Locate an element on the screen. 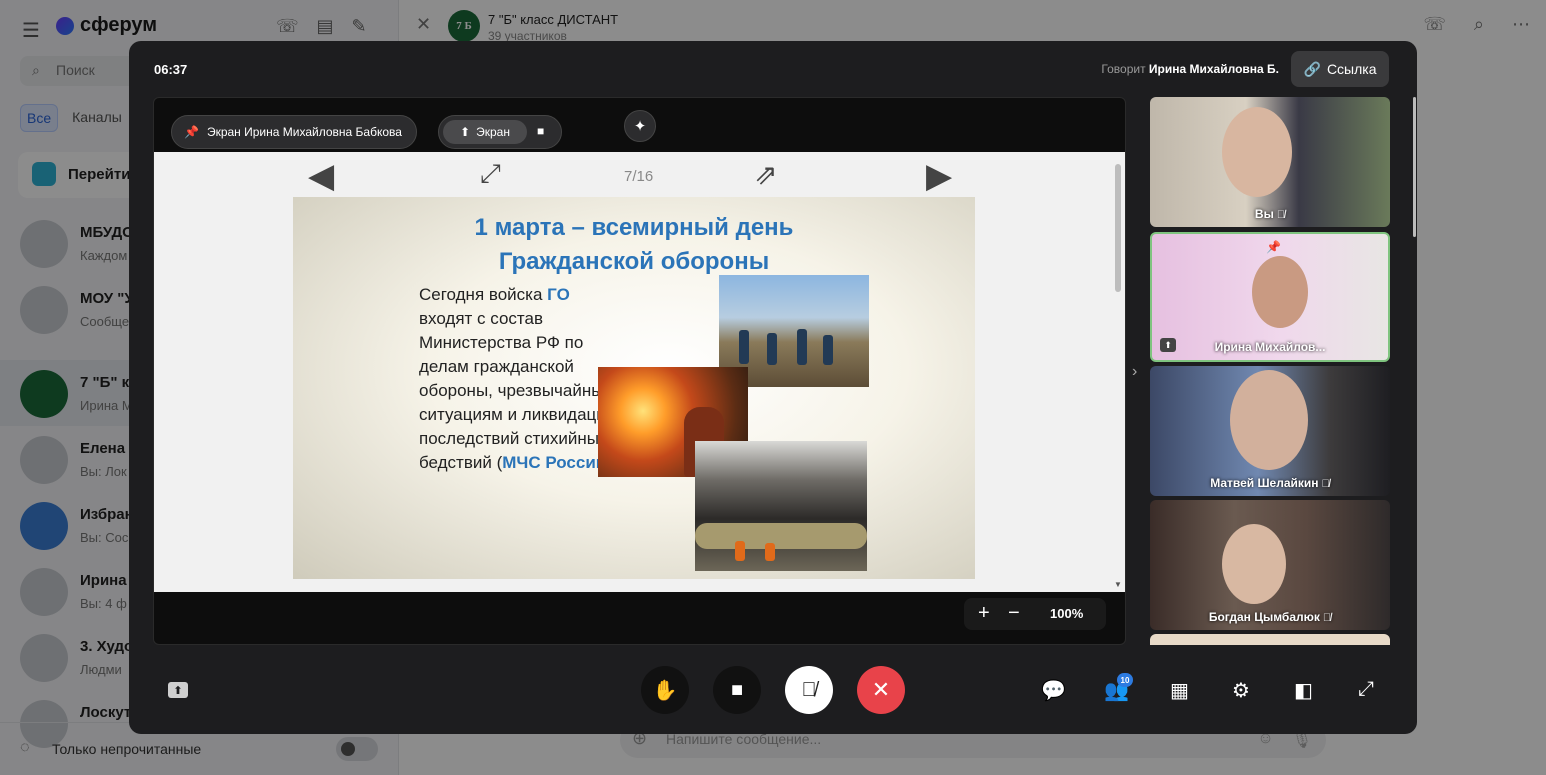 The image size is (1546, 775). participant-tile: Богдан Цымбалюк 🎙̸ is located at coordinates (1270, 565).